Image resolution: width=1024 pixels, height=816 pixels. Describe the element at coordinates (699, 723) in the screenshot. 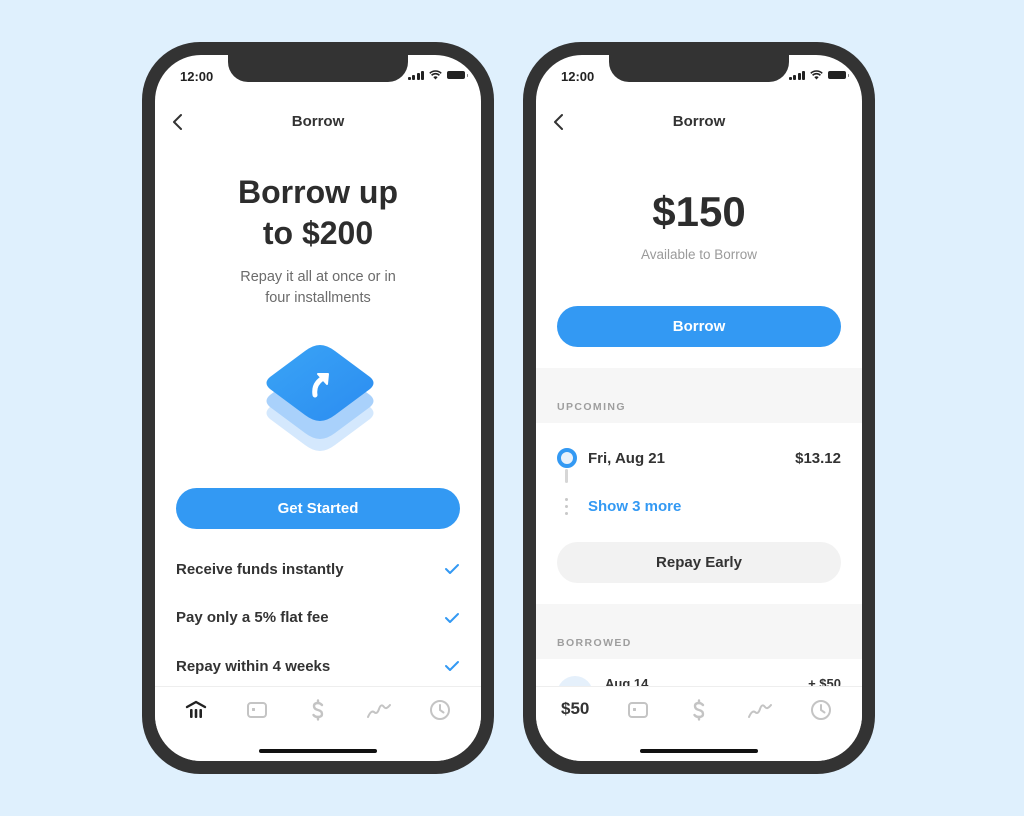

I see `tab-bar: $50` at that location.